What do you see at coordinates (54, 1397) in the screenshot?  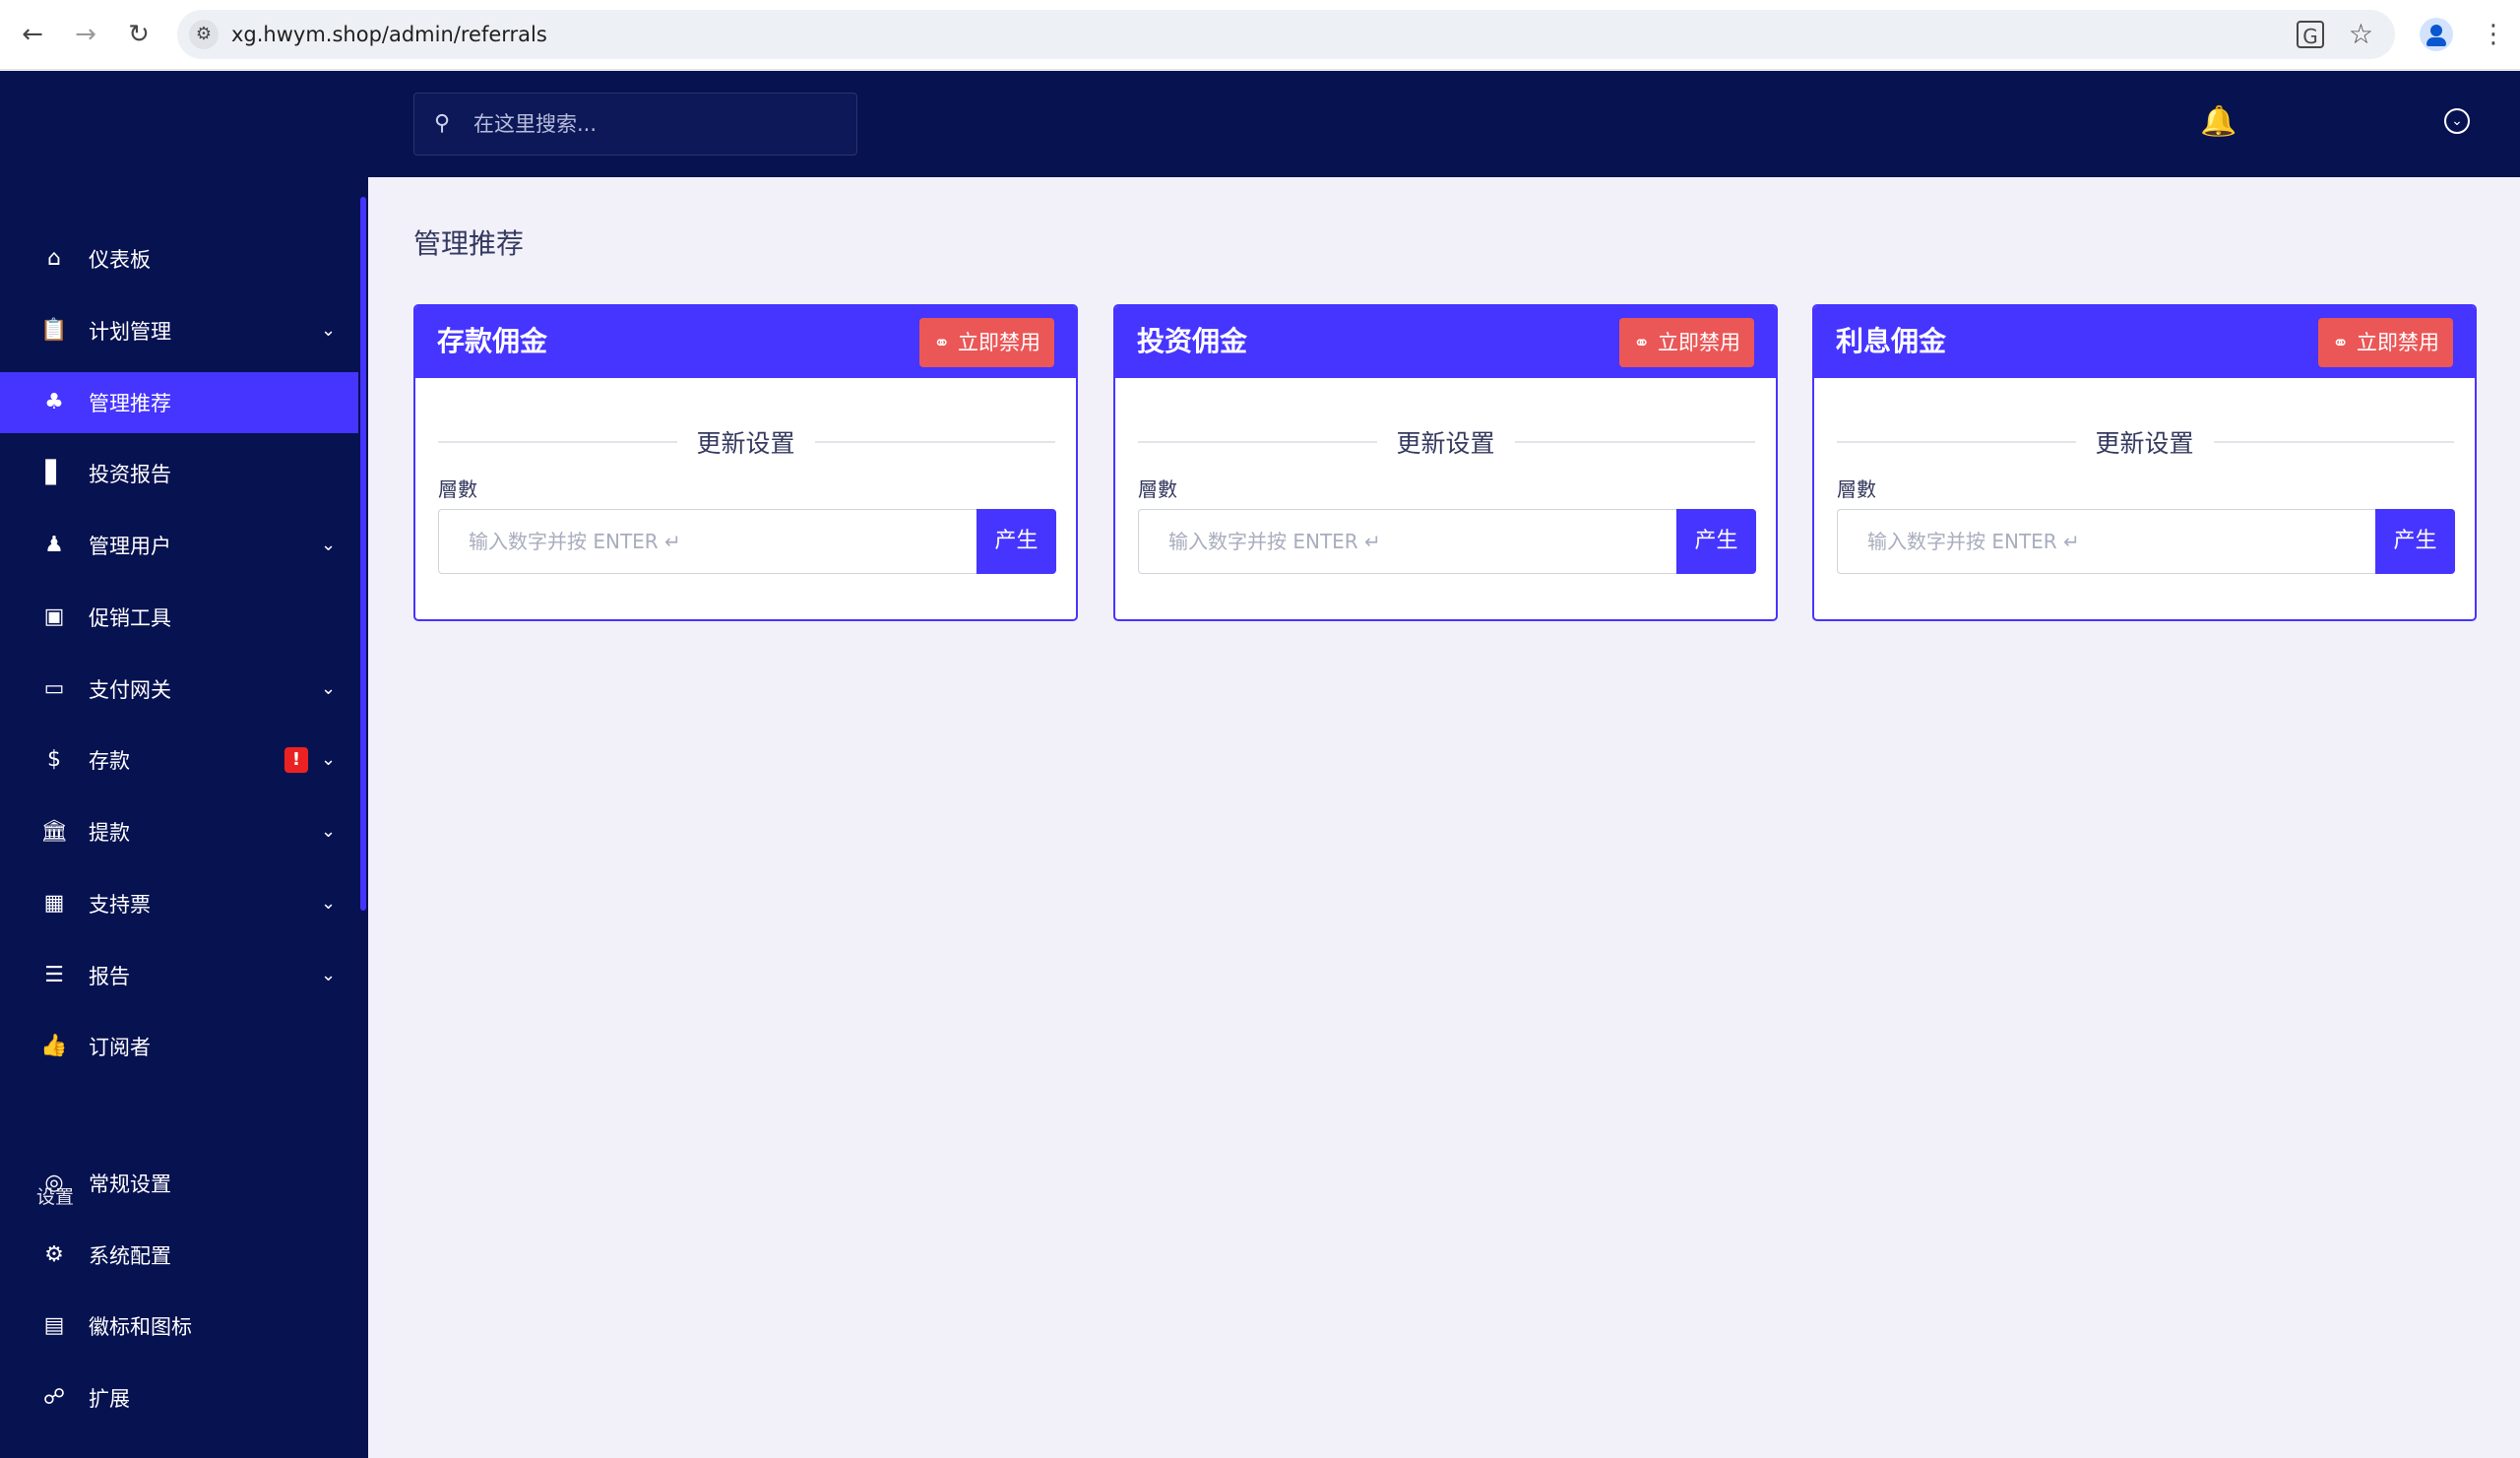 I see `extension-icon: ☍` at bounding box center [54, 1397].